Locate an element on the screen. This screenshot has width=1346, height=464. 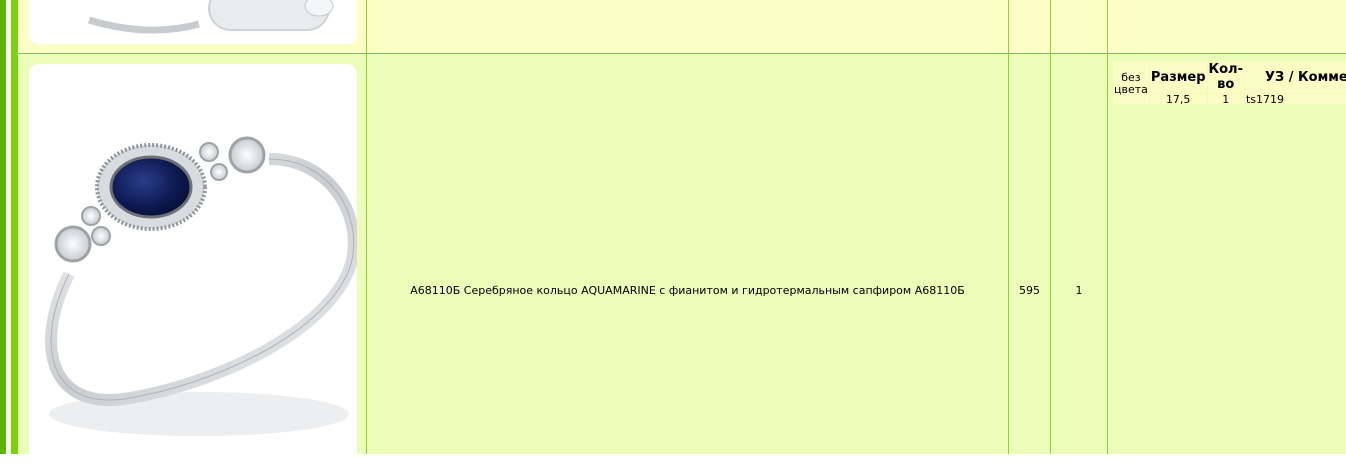
product-image-previous is located at coordinates (193, 22).